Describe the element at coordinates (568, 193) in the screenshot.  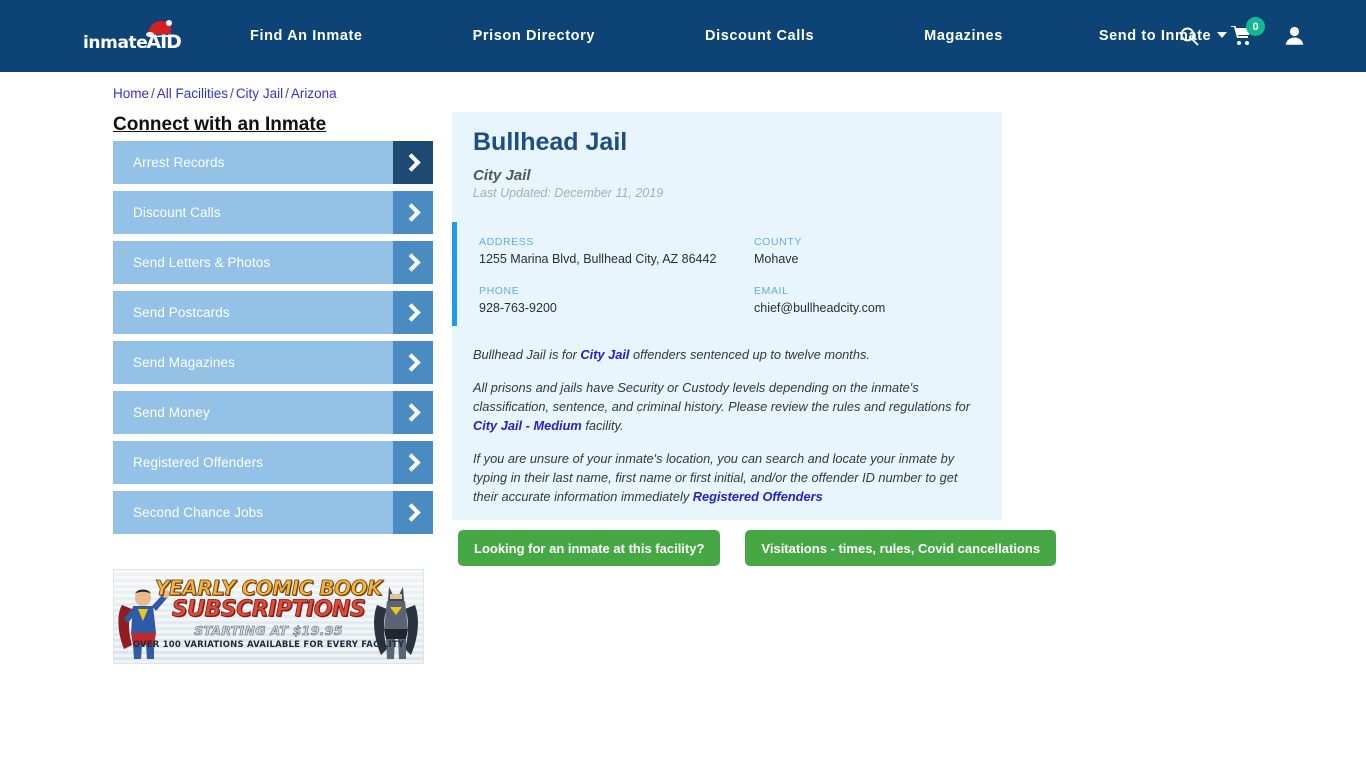
I see `facility-last-updated: Last Updated: December 11, 2019` at that location.